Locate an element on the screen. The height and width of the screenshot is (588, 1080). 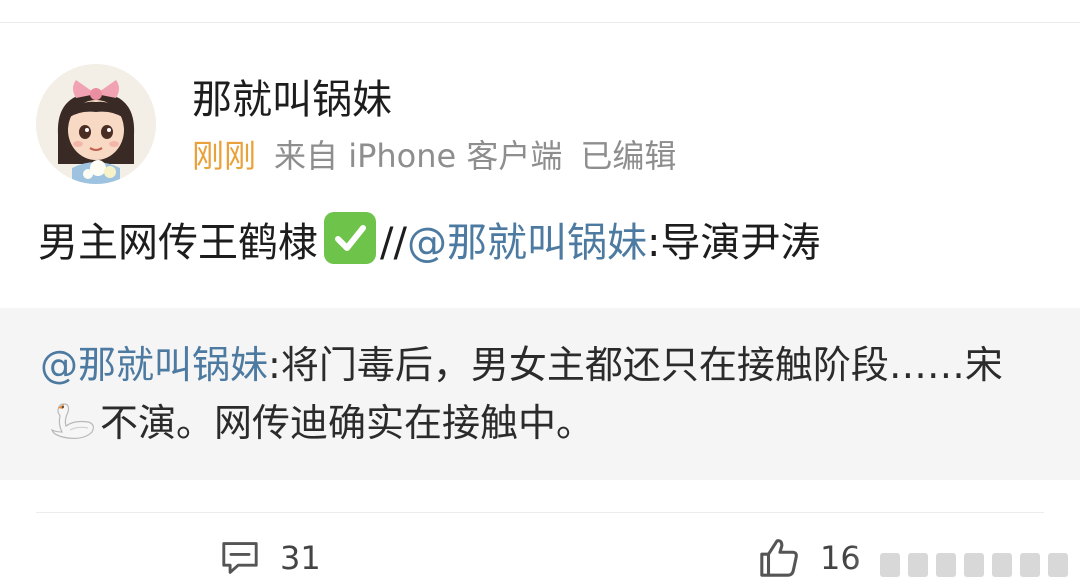
comment-icon is located at coordinates (240, 558).